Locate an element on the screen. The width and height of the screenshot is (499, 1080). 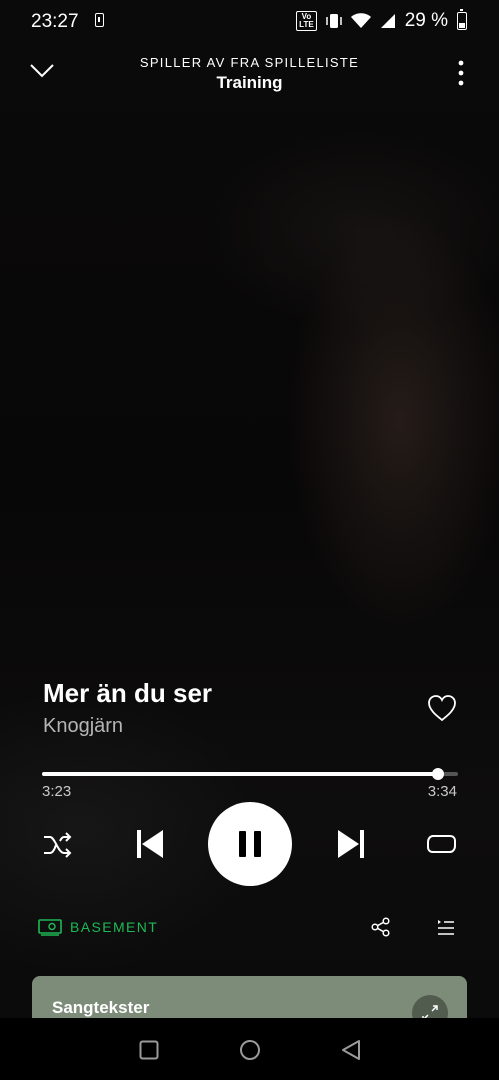
home-icon is located at coordinates (250, 1050).